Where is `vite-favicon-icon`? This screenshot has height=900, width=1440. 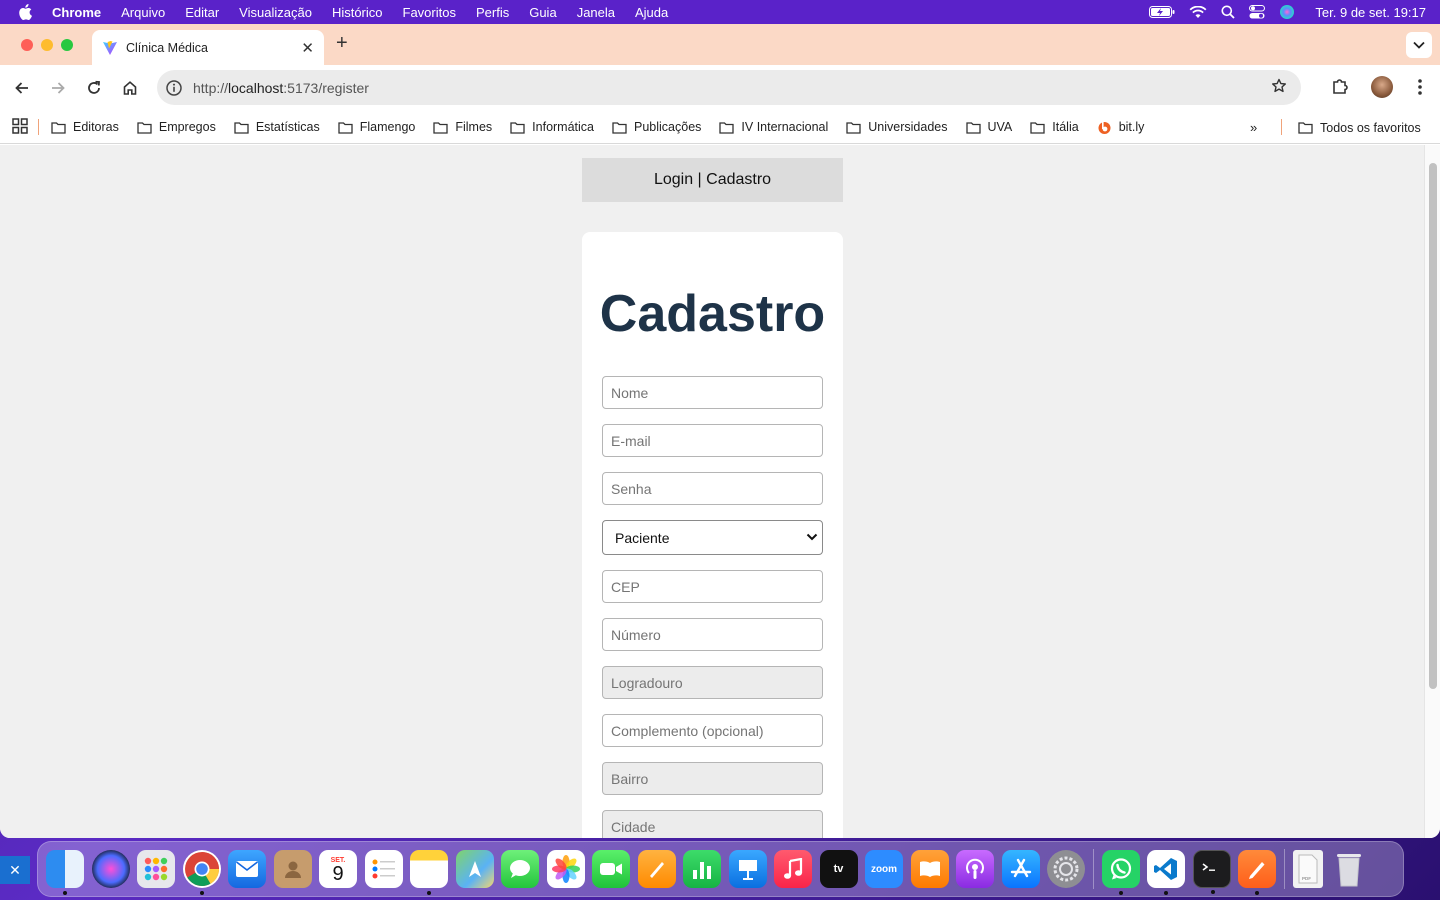
vite-favicon-icon is located at coordinates (110, 48).